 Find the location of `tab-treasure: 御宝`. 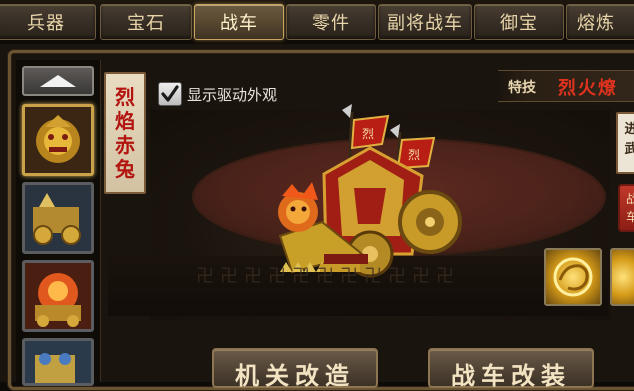

tab-treasure: 御宝 is located at coordinates (519, 22).